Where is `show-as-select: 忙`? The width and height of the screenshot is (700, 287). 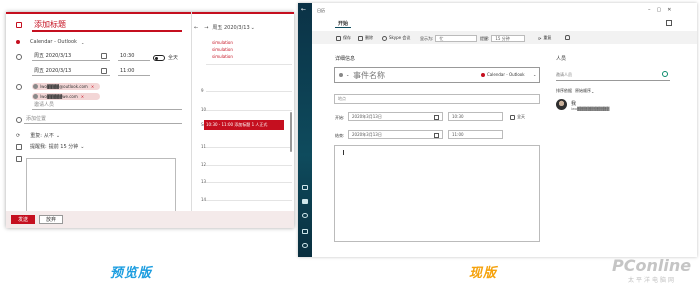 show-as-select: 忙 is located at coordinates (456, 38).